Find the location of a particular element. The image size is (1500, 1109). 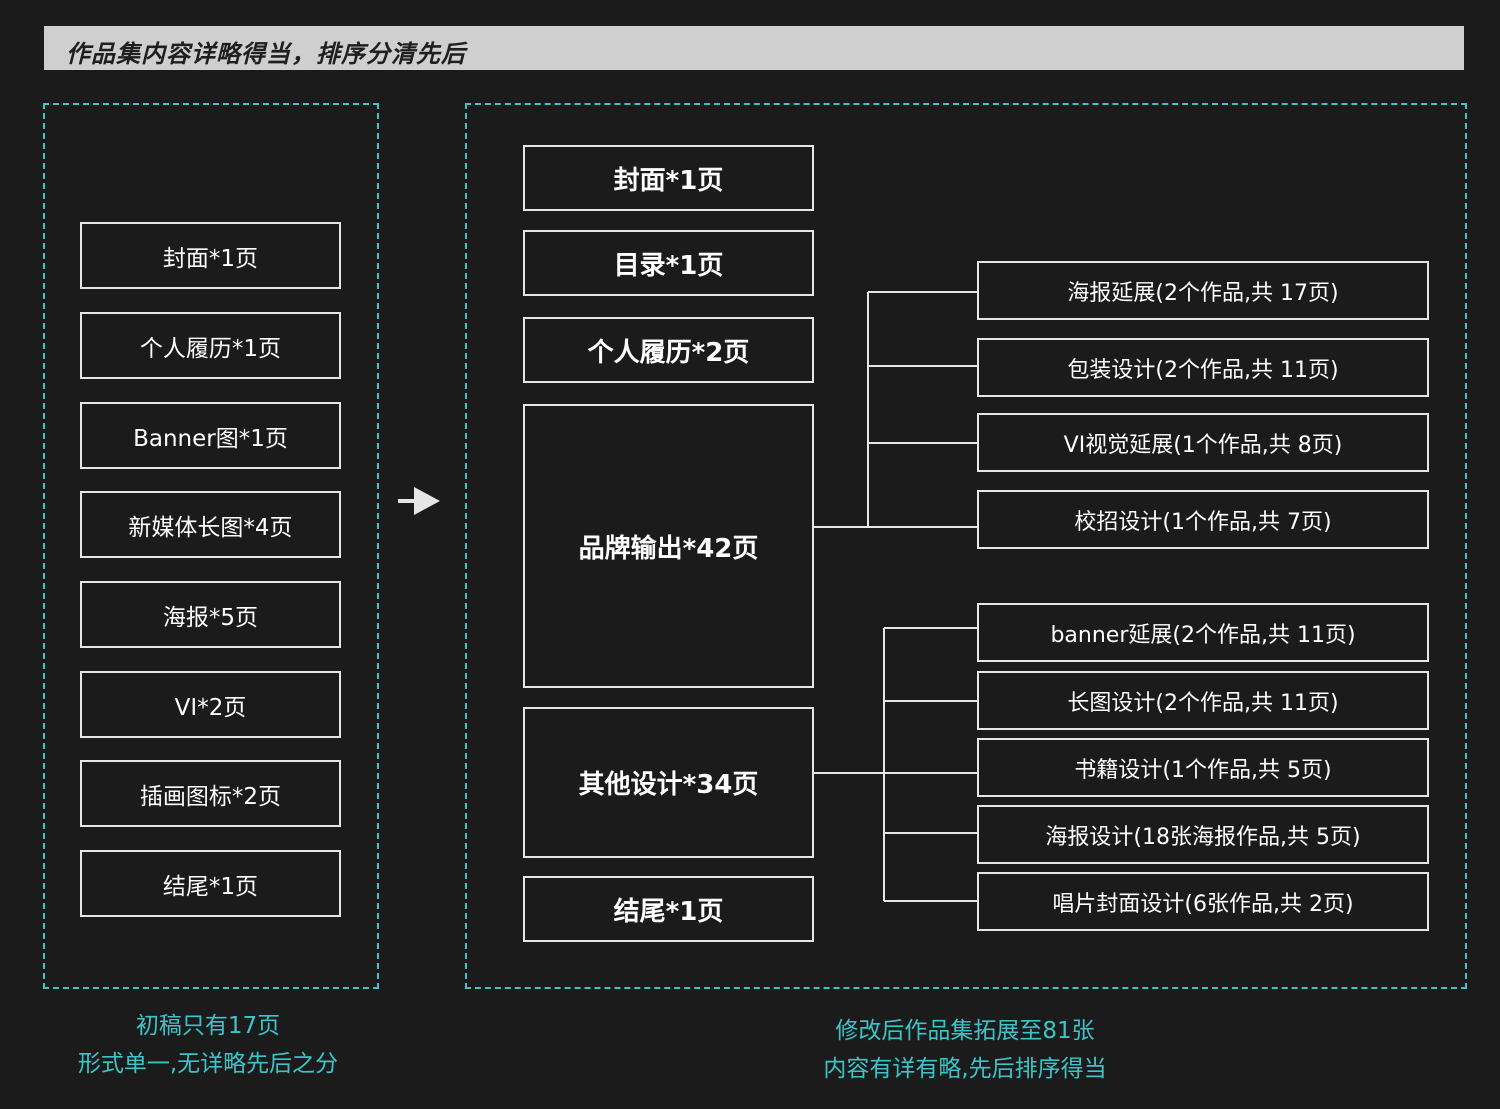

after-caption-line-1: 修改后作品集拓展至81张 is located at coordinates (965, 1031).